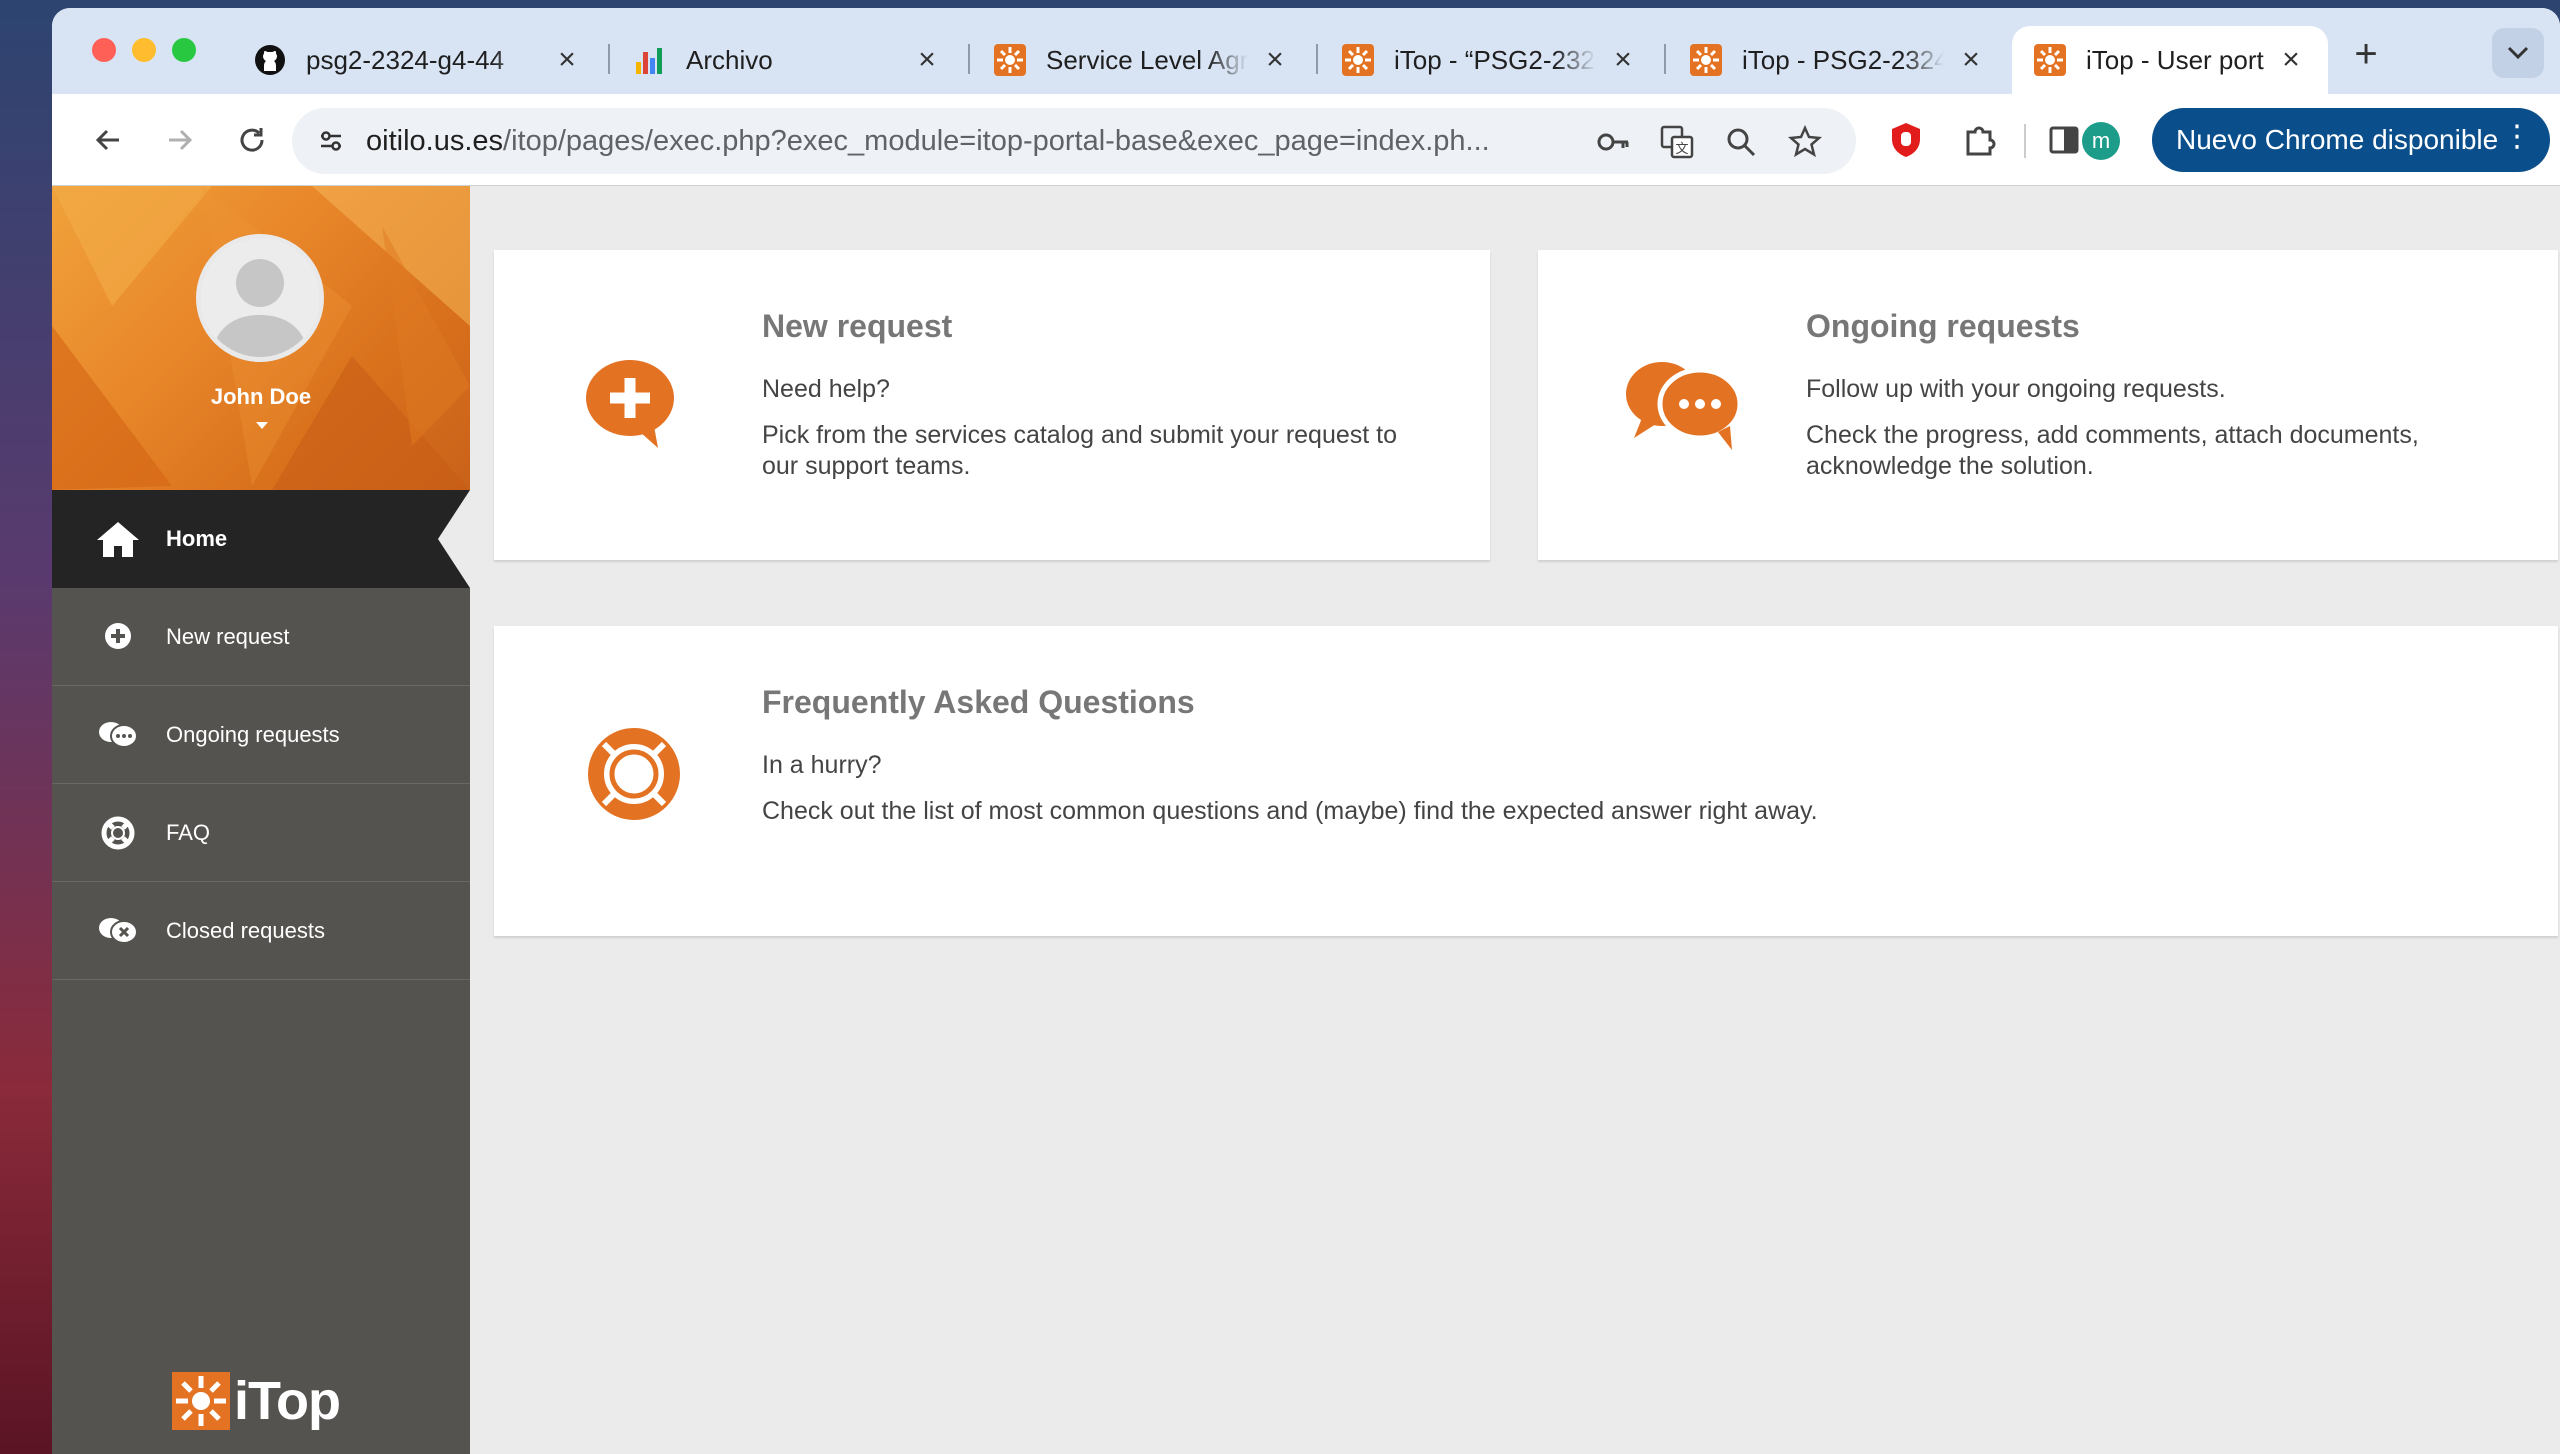 This screenshot has width=2560, height=1454. I want to click on tab-search-button, so click(2518, 53).